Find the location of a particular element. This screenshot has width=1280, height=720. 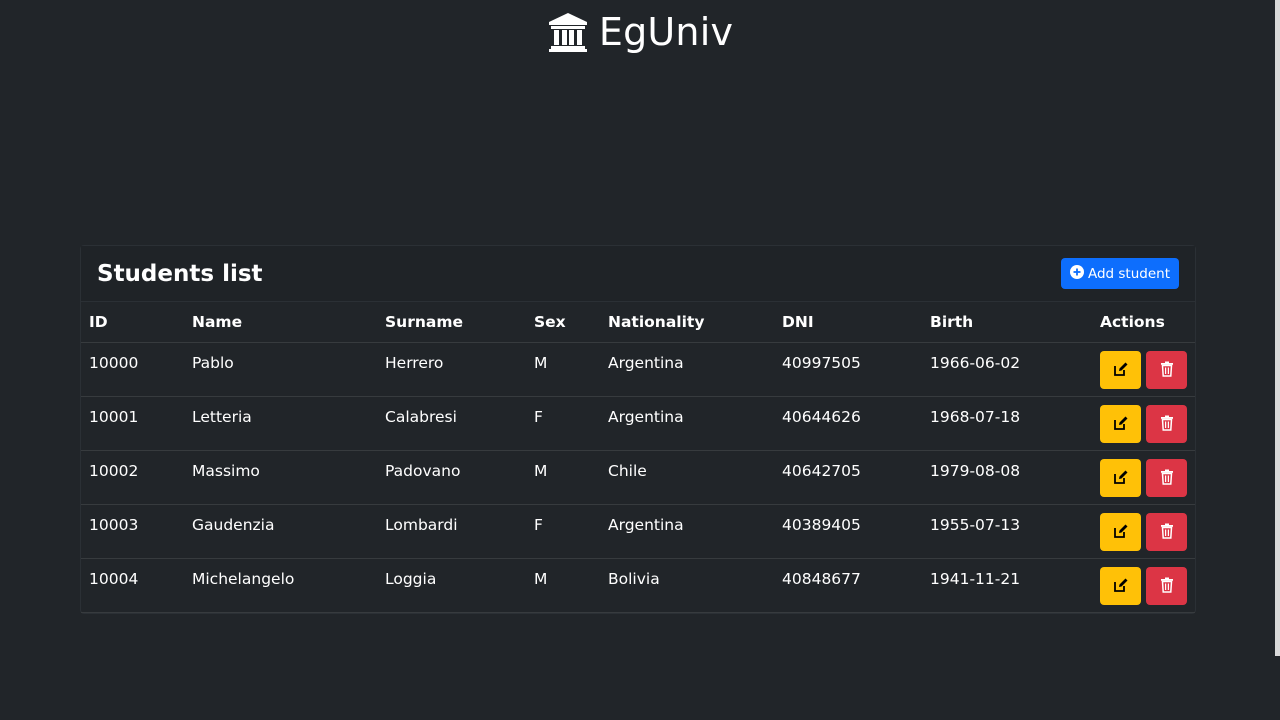

column-header-actions: Actions is located at coordinates (1143, 322).